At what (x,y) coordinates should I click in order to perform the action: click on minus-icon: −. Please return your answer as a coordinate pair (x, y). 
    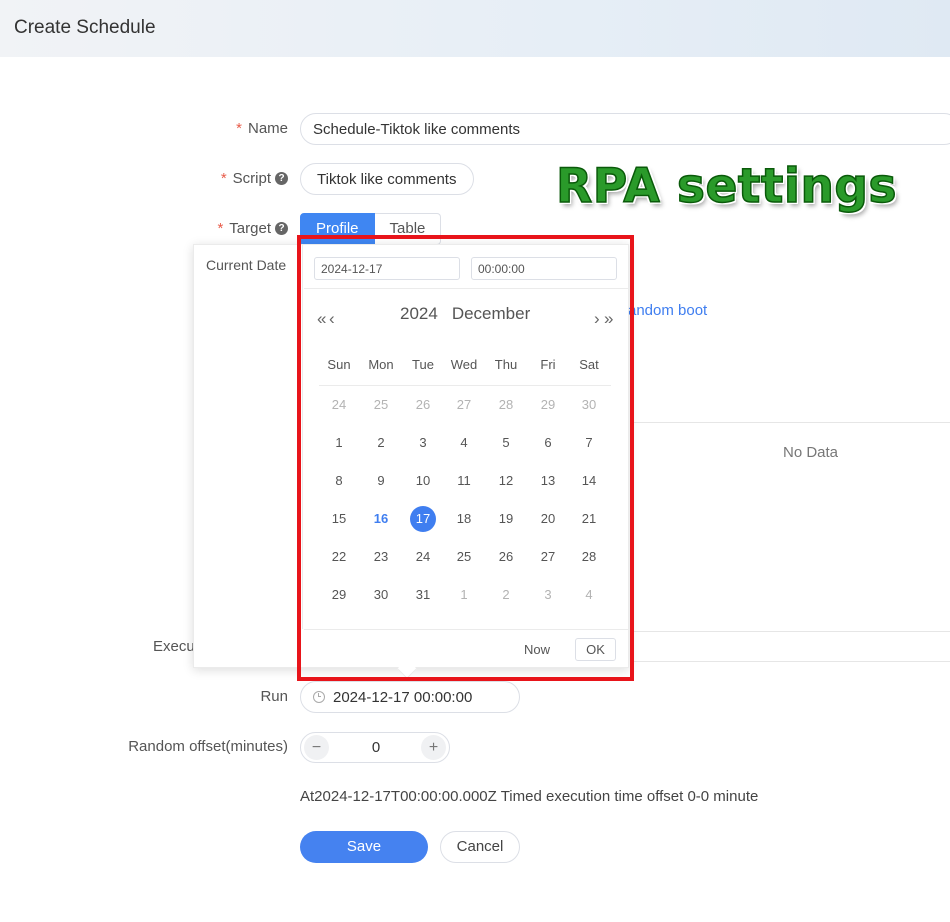
    Looking at the image, I should click on (316, 747).